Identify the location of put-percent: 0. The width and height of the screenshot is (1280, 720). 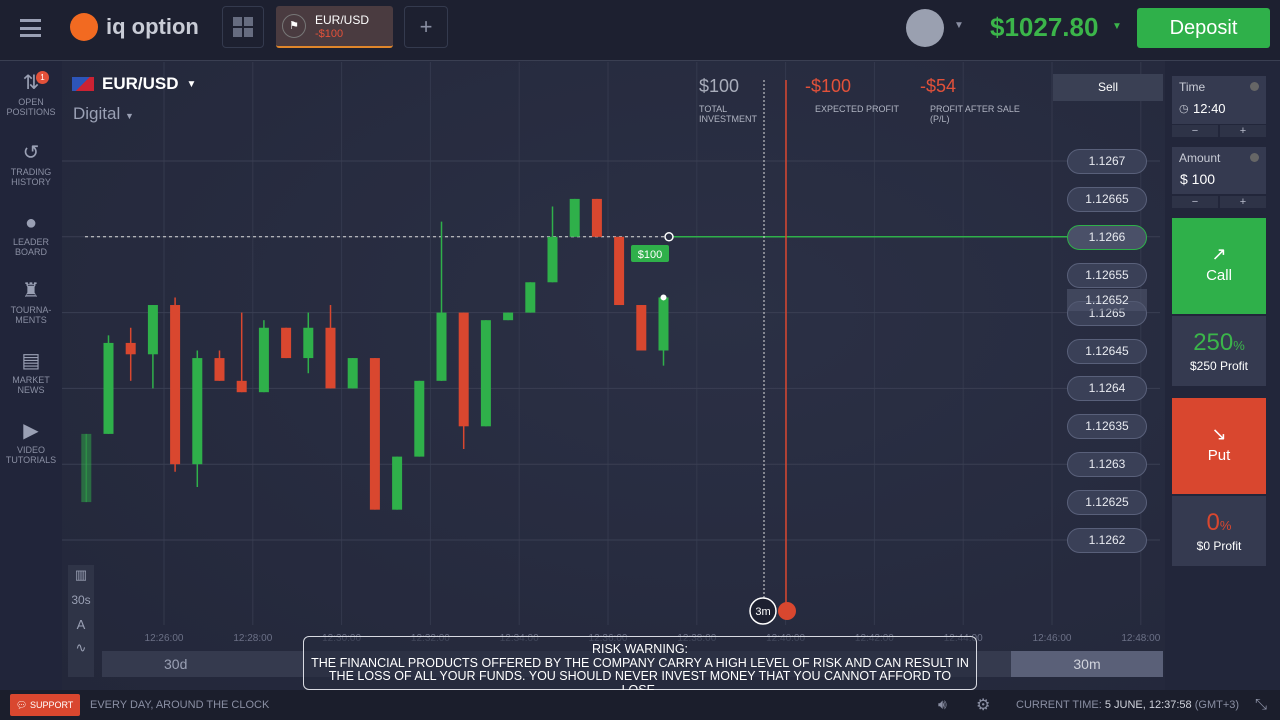
(1213, 522).